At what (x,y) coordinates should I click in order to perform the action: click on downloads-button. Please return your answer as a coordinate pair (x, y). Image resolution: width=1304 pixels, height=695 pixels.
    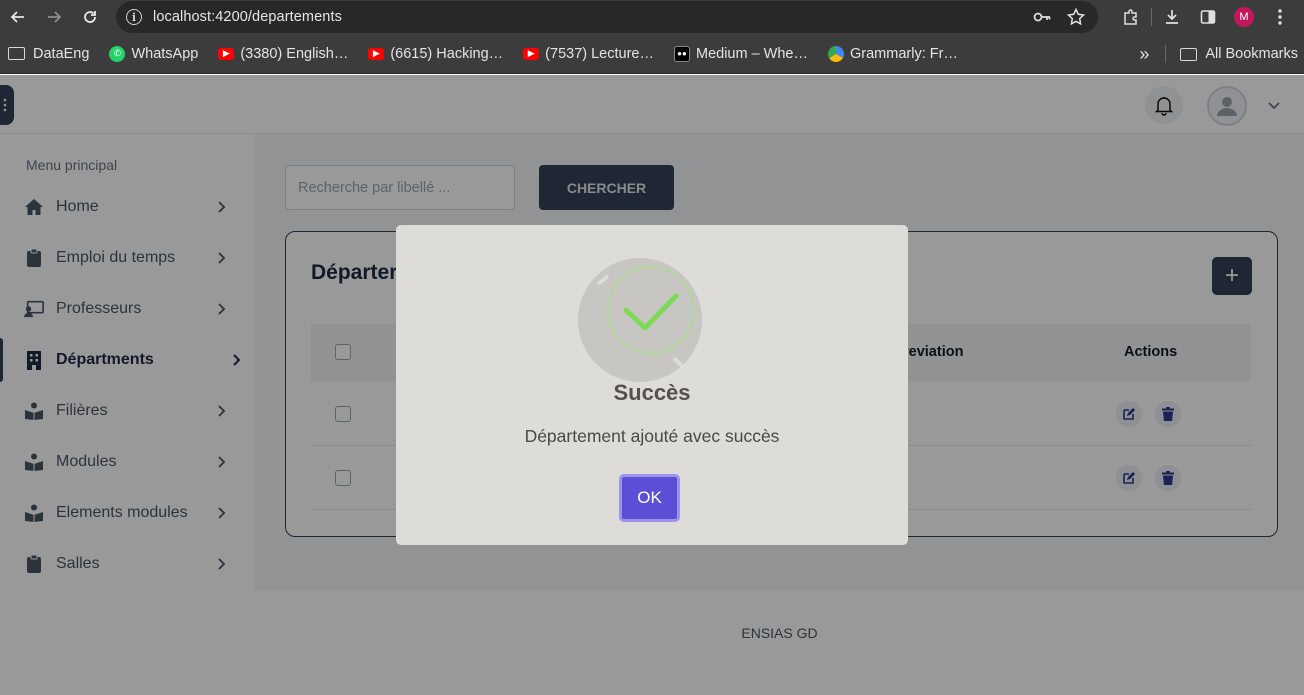
    Looking at the image, I should click on (1172, 17).